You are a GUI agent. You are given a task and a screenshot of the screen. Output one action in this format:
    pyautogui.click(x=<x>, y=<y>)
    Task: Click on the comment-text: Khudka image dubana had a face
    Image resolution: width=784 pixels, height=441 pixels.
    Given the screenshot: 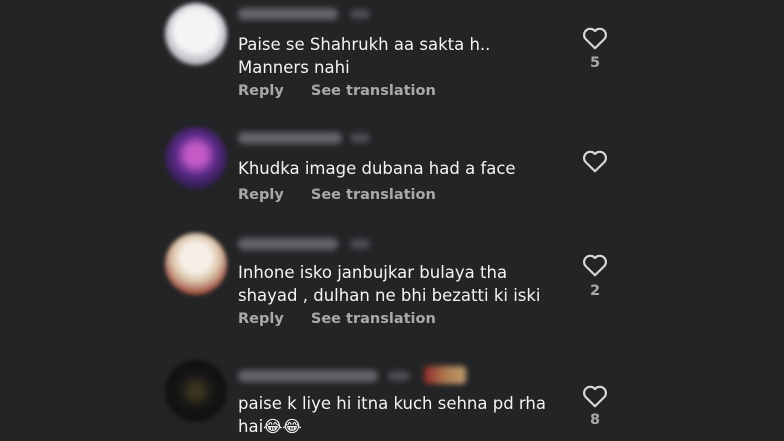 What is the action you would take?
    pyautogui.click(x=377, y=168)
    